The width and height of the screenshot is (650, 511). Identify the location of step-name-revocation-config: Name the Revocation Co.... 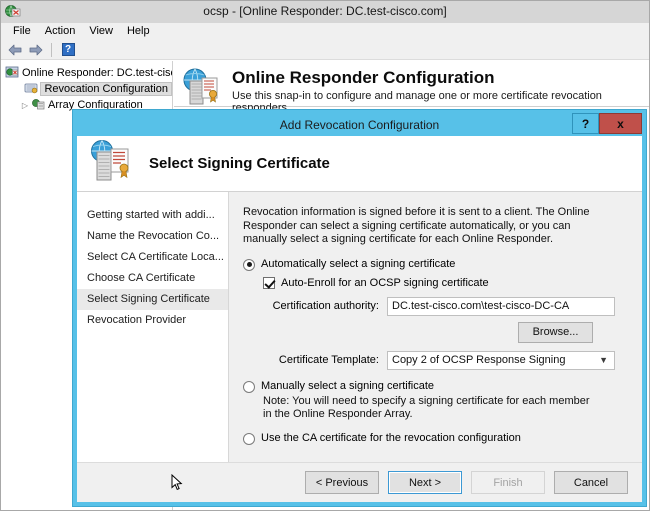
(152, 236).